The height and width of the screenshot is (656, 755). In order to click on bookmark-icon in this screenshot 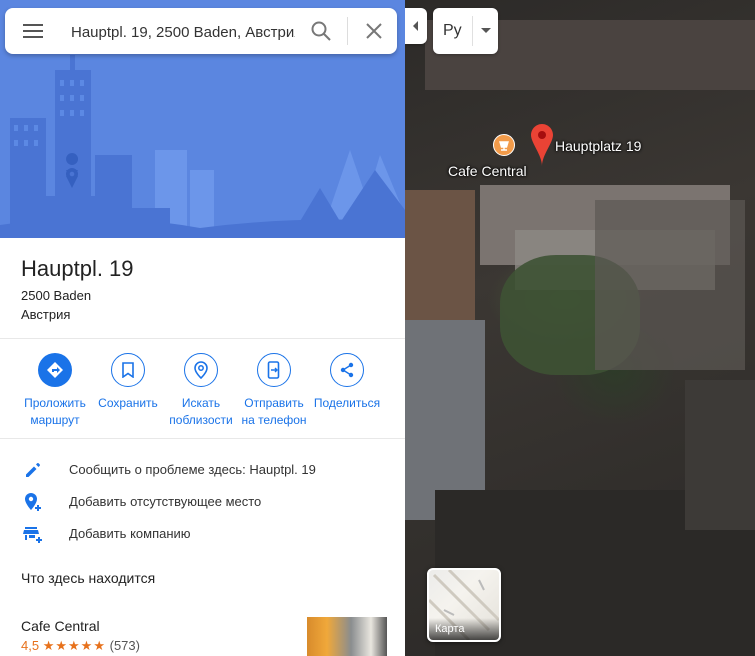, I will do `click(128, 370)`.